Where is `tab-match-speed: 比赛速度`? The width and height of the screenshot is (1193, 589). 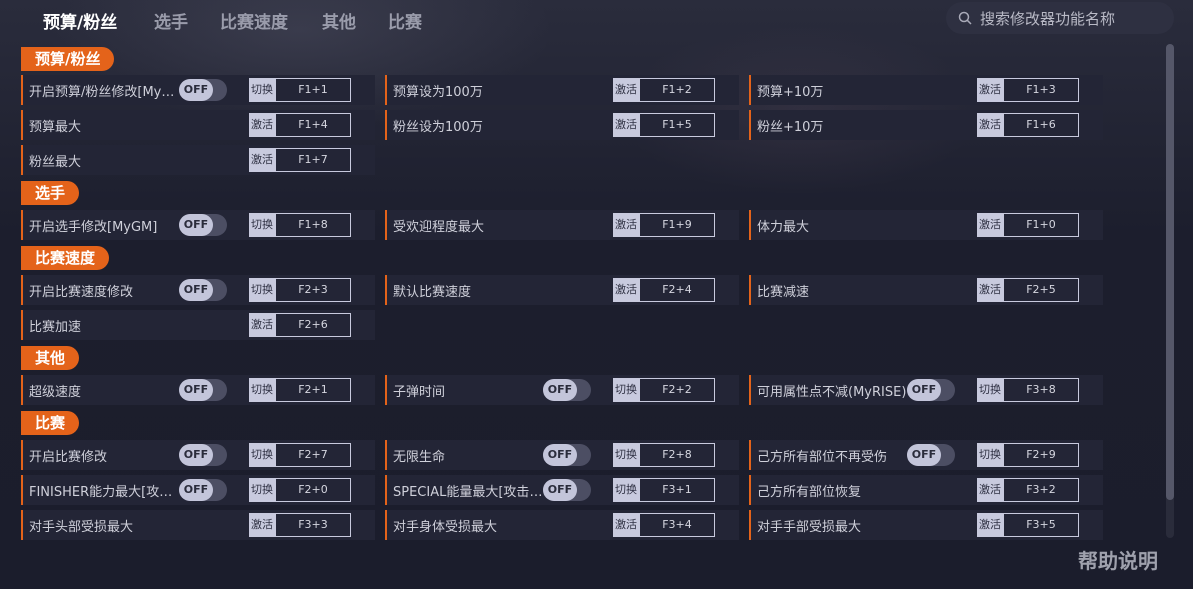
tab-match-speed: 比赛速度 is located at coordinates (254, 20).